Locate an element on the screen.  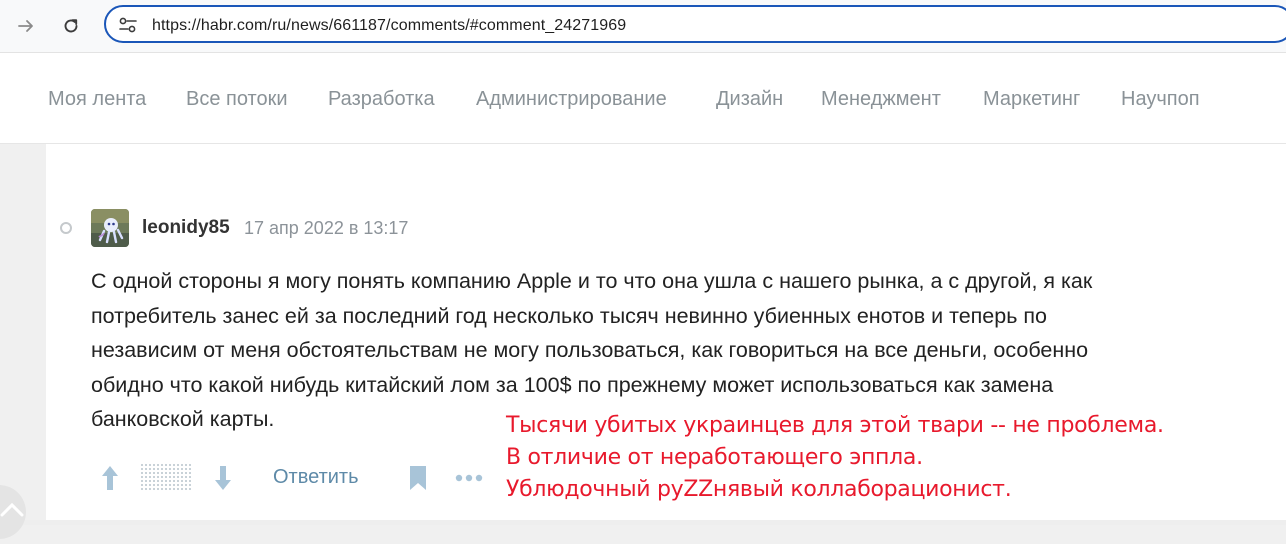
bookmark-icon is located at coordinates (418, 478).